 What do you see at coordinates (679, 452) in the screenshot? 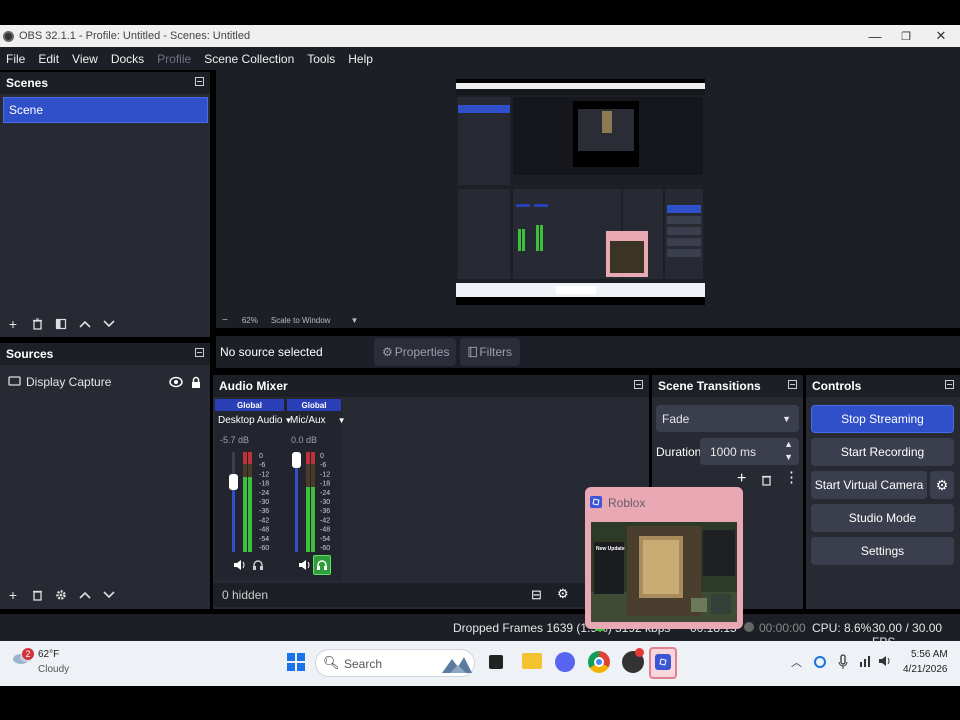
I see `duration-label: Duration` at bounding box center [679, 452].